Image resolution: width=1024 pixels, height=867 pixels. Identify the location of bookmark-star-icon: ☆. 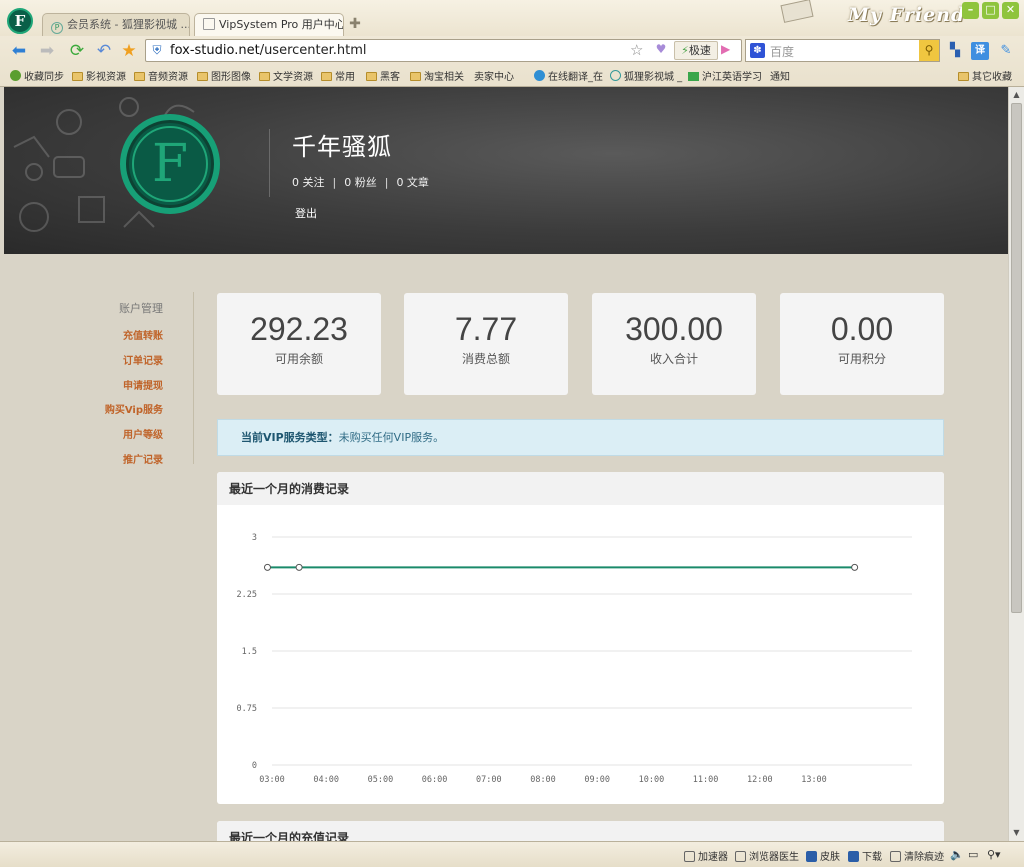
(636, 50).